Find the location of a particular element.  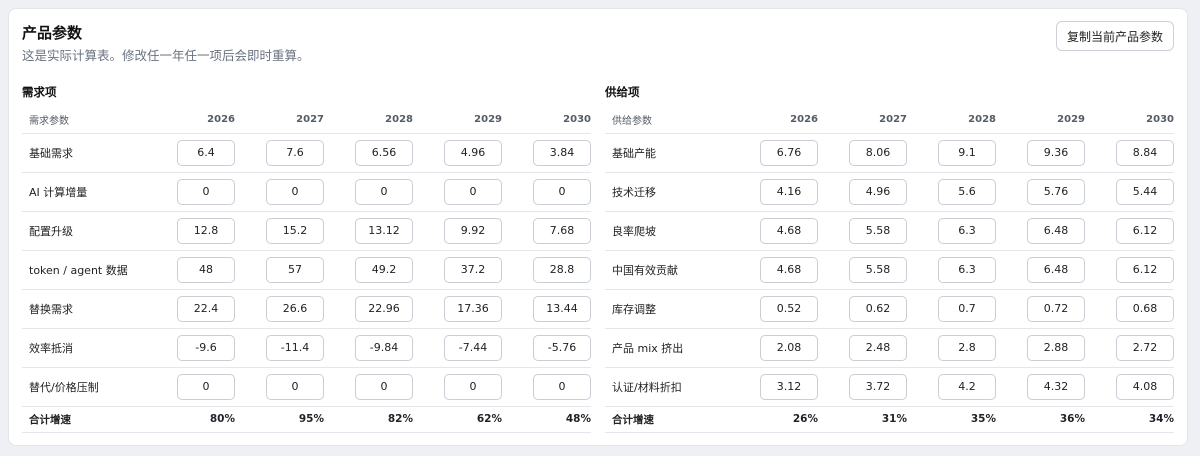

demand-value-input: 26.6 is located at coordinates (295, 308).